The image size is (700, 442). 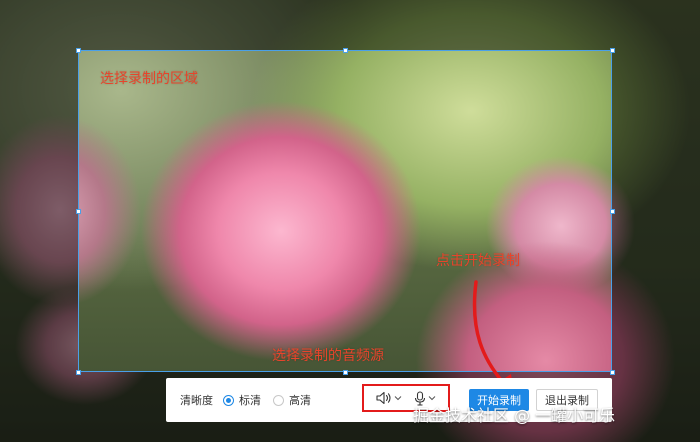 I want to click on annotation-select-audio: 选择录制的音频源, so click(x=328, y=356).